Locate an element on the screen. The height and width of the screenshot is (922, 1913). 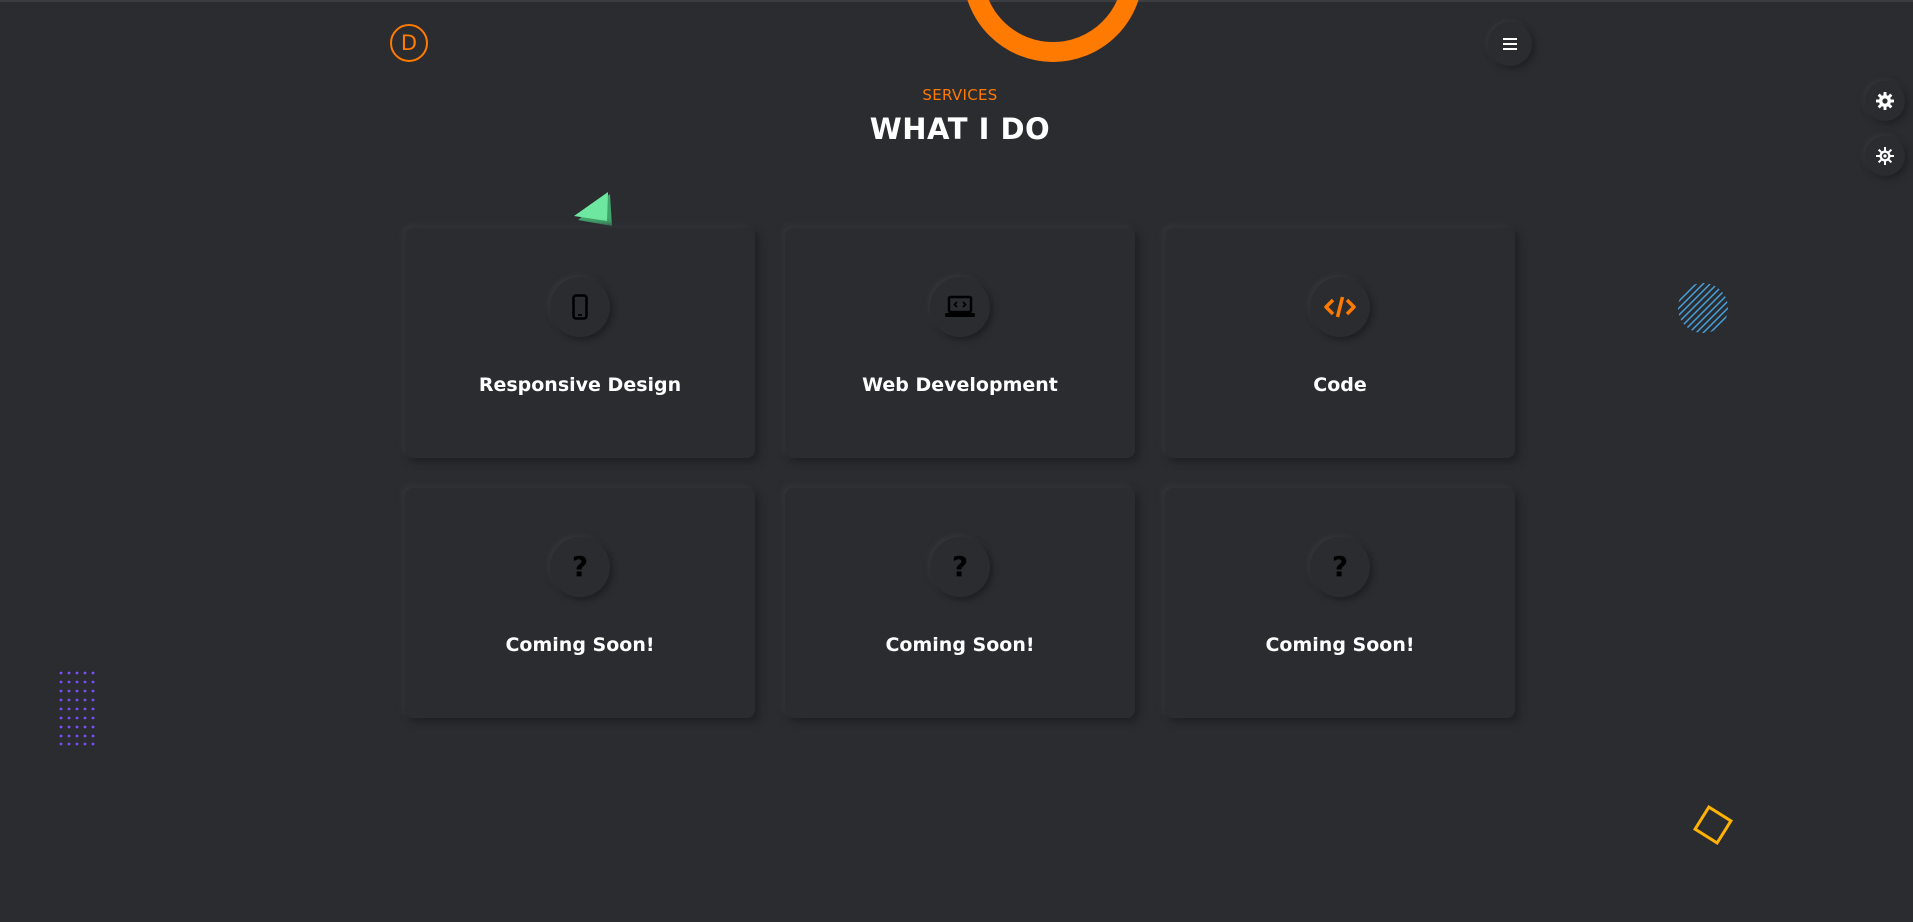
smartphone-icon is located at coordinates (580, 307).